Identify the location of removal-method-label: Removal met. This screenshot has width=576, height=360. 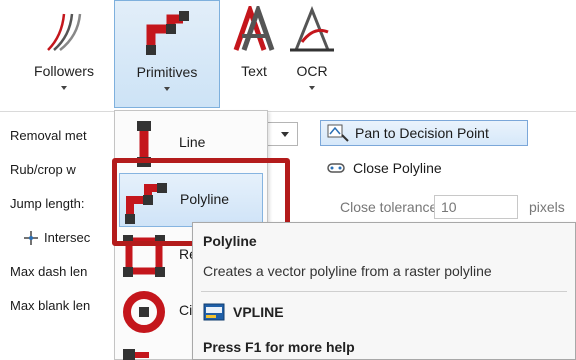
(48, 135).